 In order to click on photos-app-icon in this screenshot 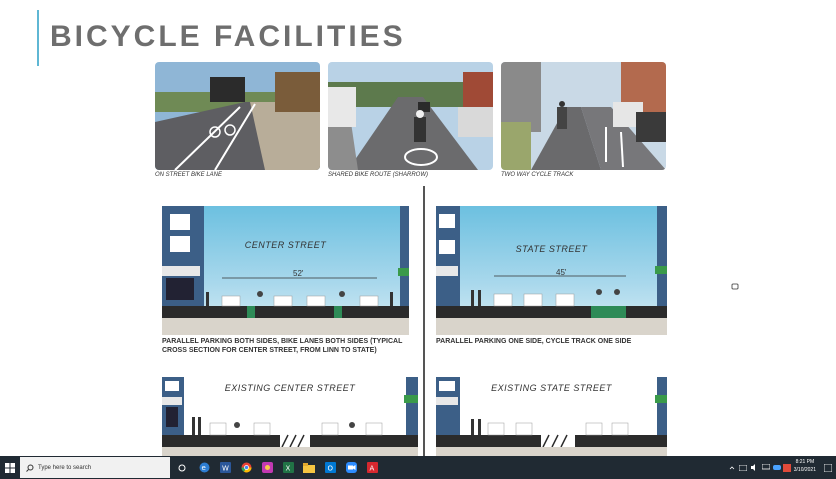, I will do `click(267, 467)`.